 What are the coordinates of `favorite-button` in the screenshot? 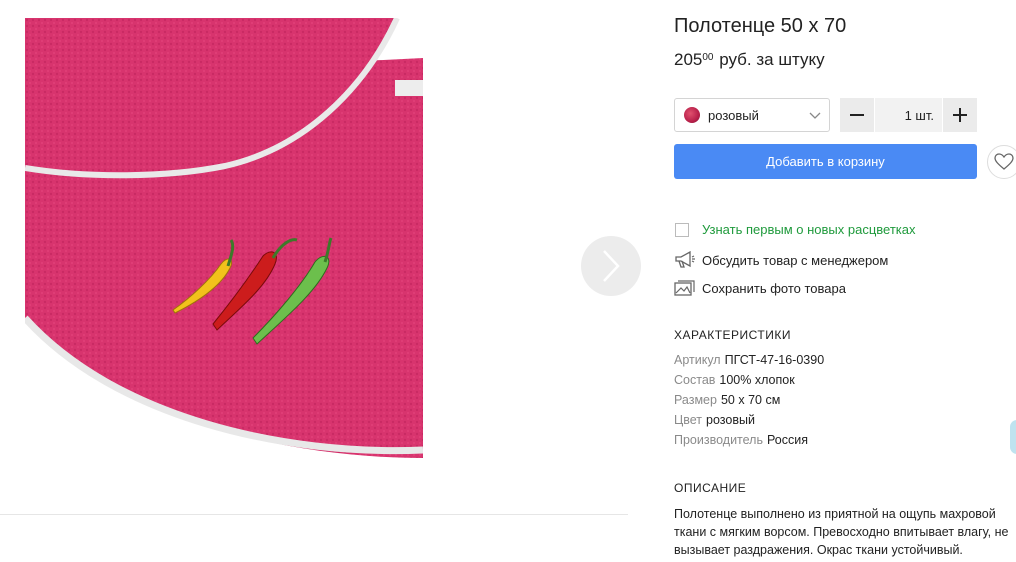 It's located at (1001, 162).